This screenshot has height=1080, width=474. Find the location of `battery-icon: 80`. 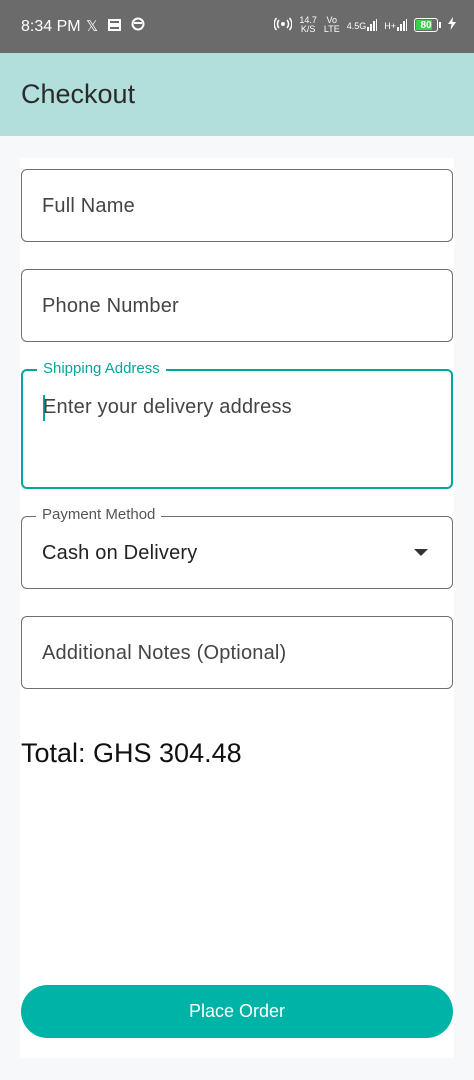

battery-icon: 80 is located at coordinates (427, 25).